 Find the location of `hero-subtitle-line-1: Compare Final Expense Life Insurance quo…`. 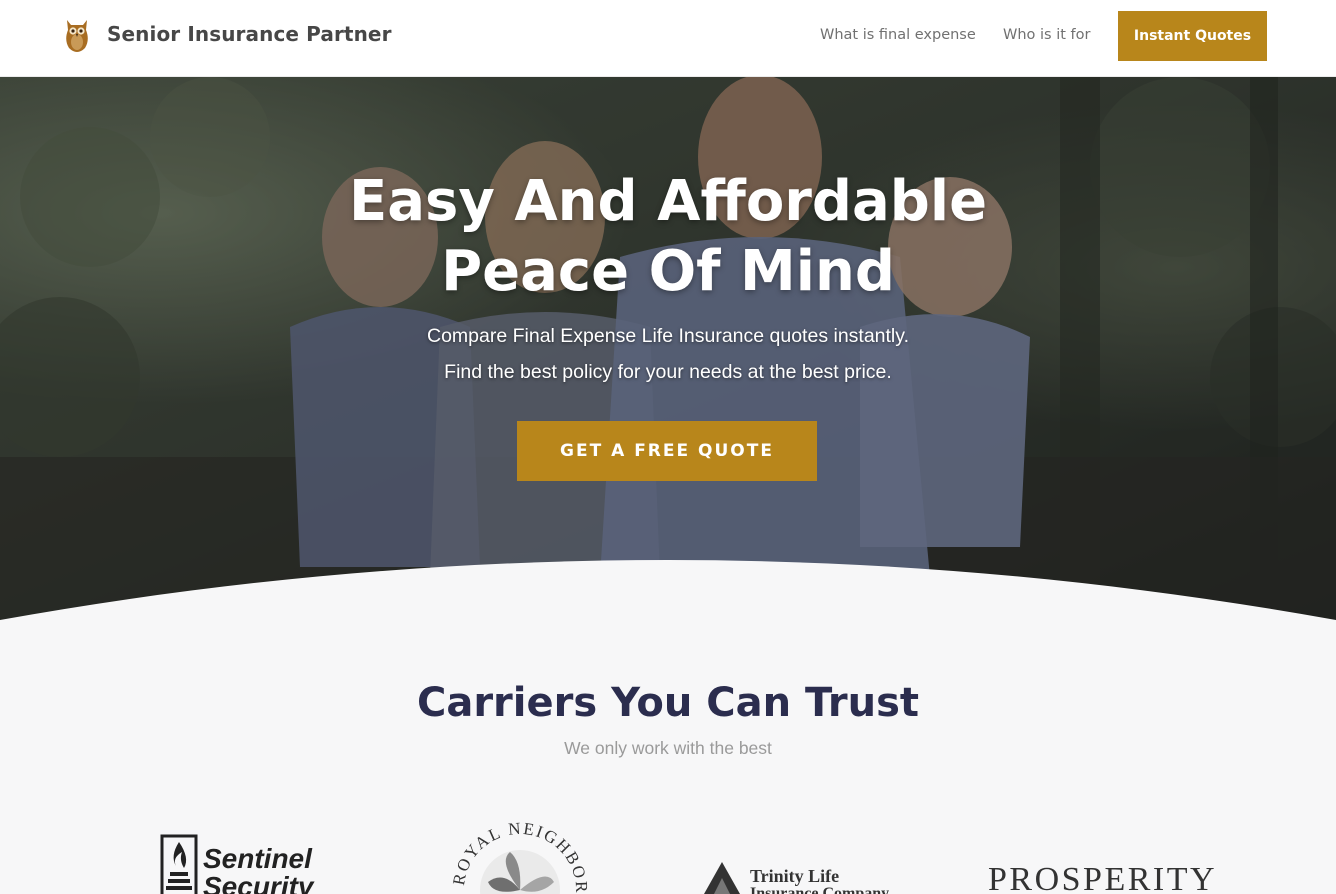

hero-subtitle-line-1: Compare Final Expense Life Insurance quo… is located at coordinates (668, 336).